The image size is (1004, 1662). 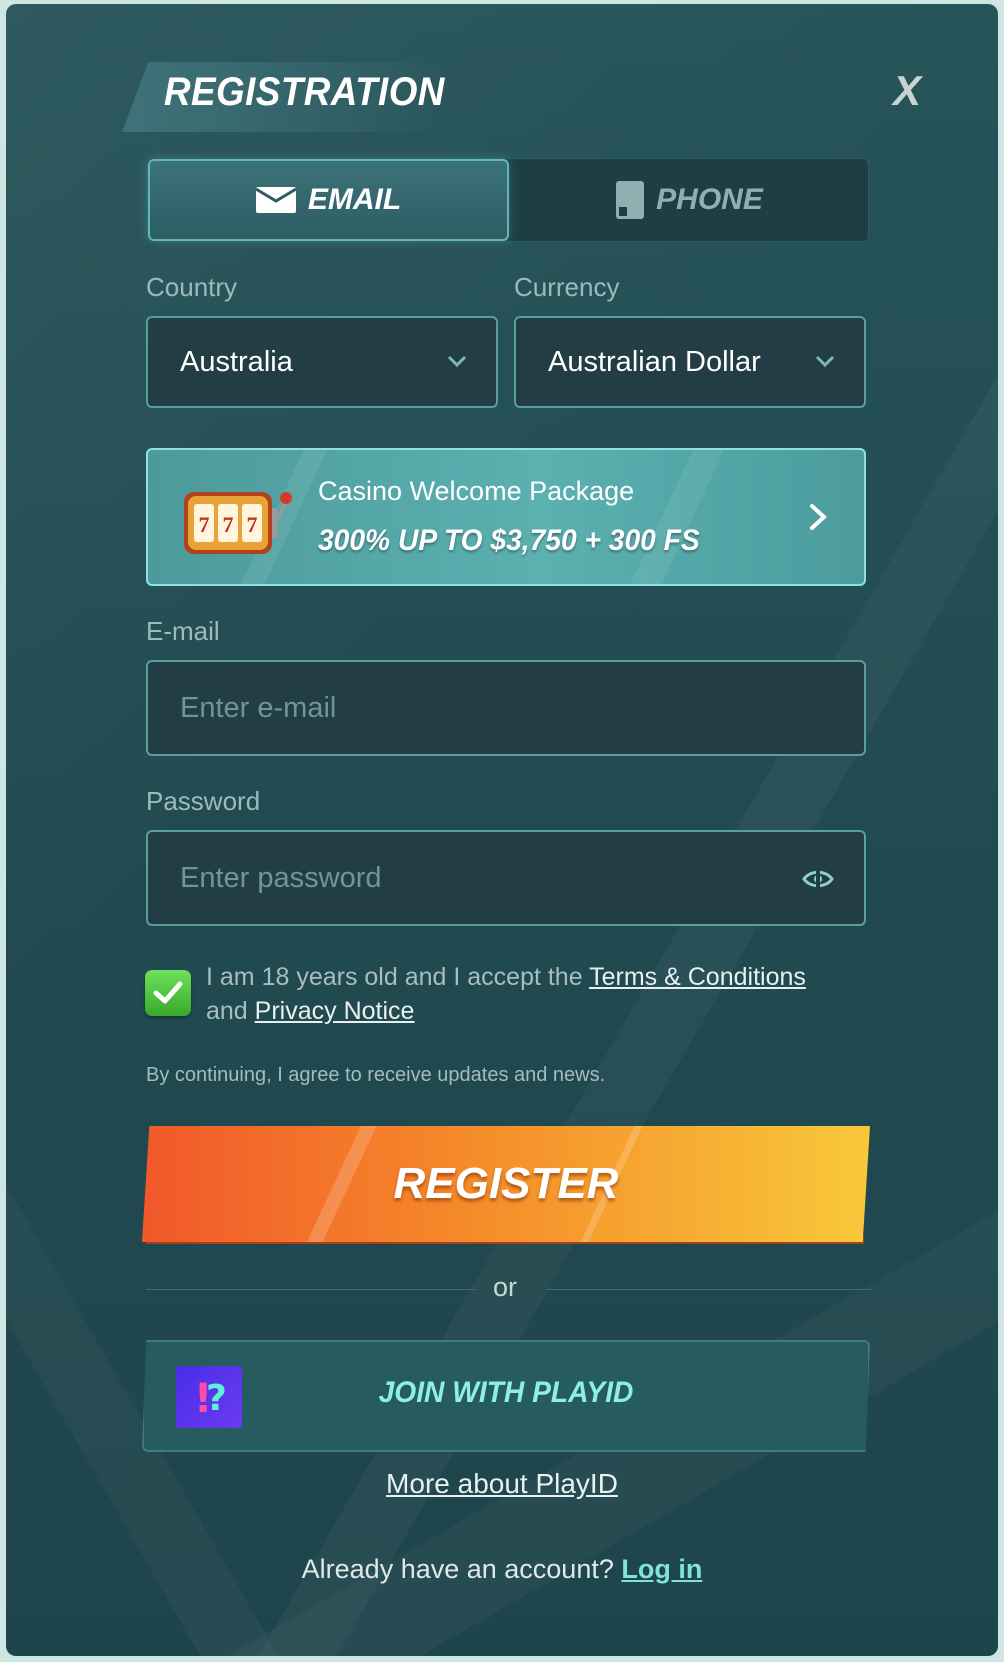 I want to click on tab-phone: PHONE, so click(x=689, y=200).